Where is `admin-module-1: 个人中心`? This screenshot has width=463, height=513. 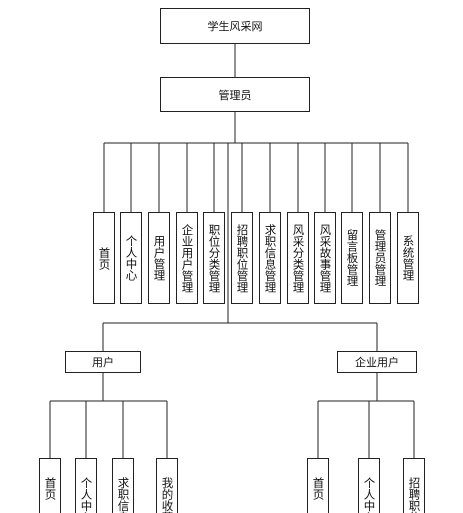 admin-module-1: 个人中心 is located at coordinates (131, 258).